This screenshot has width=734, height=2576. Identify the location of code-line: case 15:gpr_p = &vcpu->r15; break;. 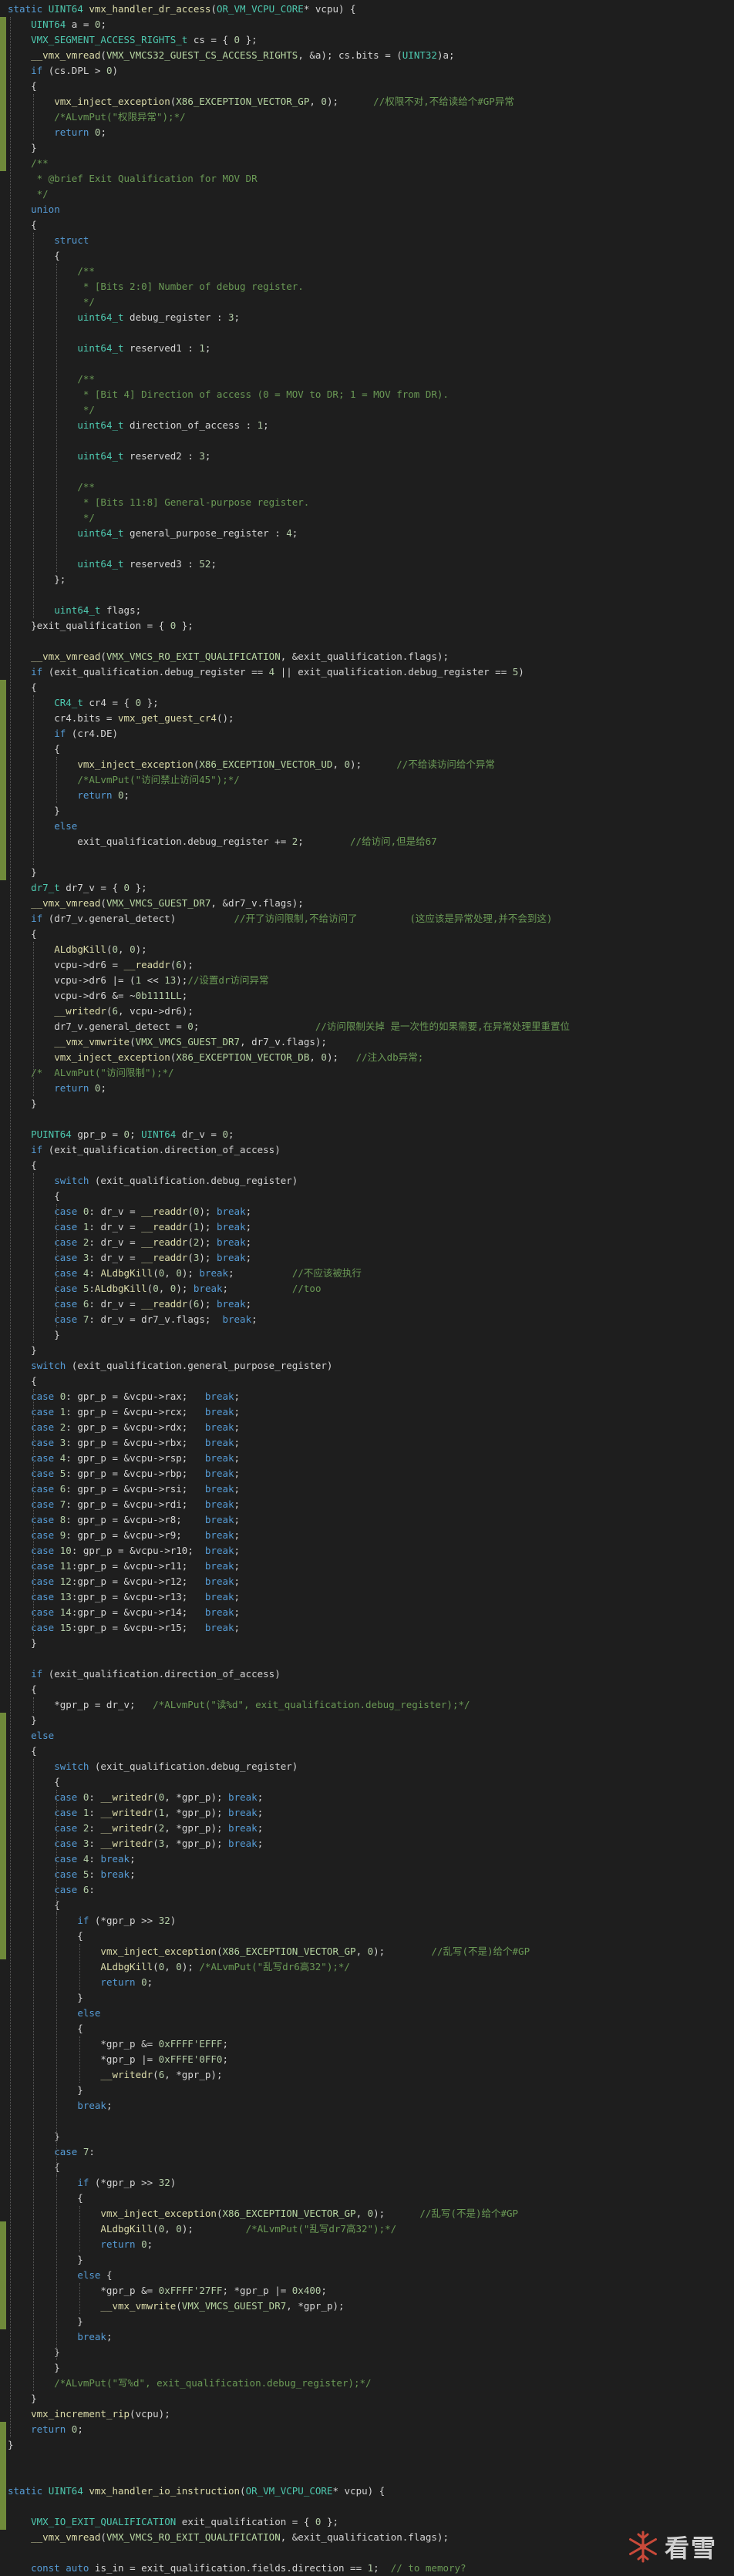
(367, 1628).